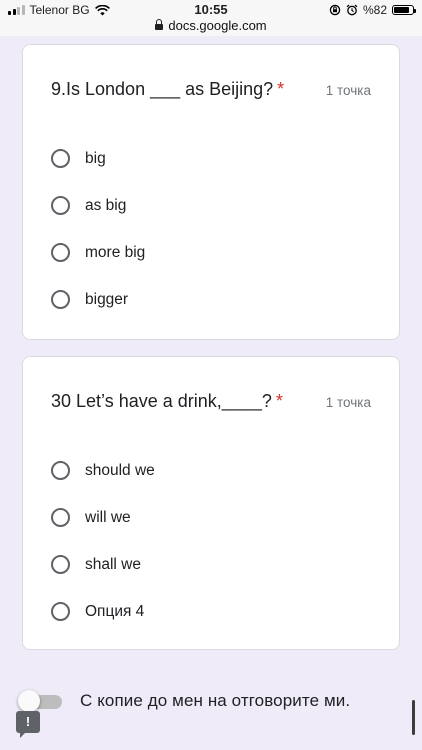 The height and width of the screenshot is (750, 422). I want to click on question-title: 30 Let’s have a drink,____? *, so click(167, 401).